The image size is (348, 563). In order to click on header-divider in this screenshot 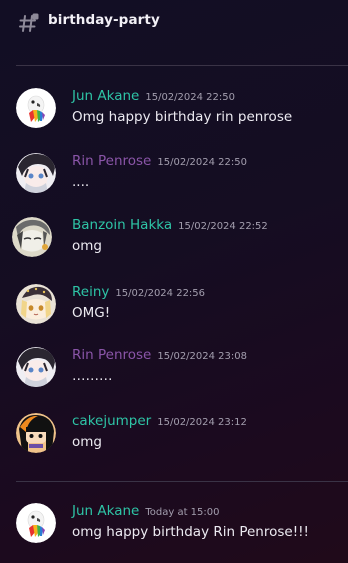, I will do `click(182, 65)`.